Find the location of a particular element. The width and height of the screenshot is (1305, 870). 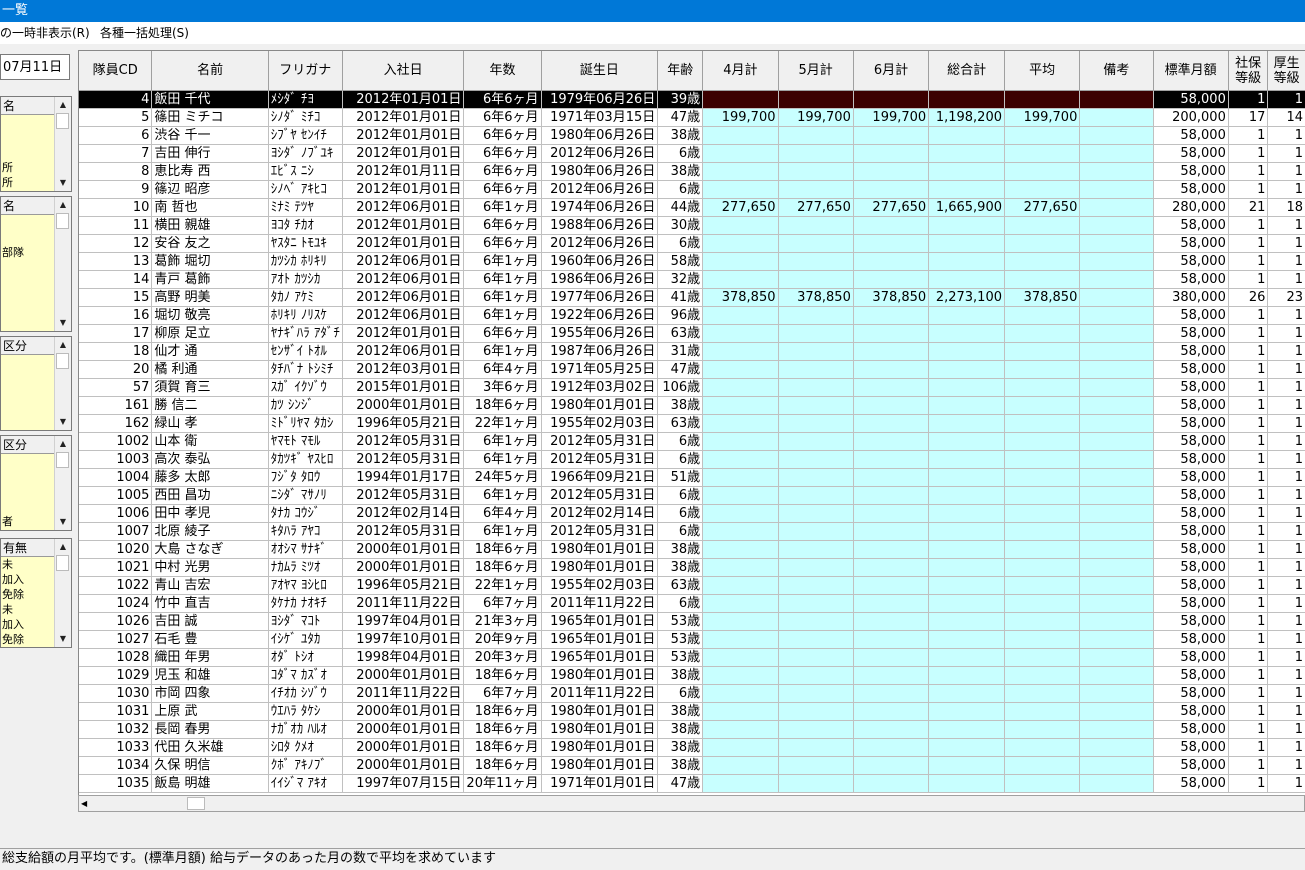

filter-list-header: 有無 is located at coordinates (28, 548).